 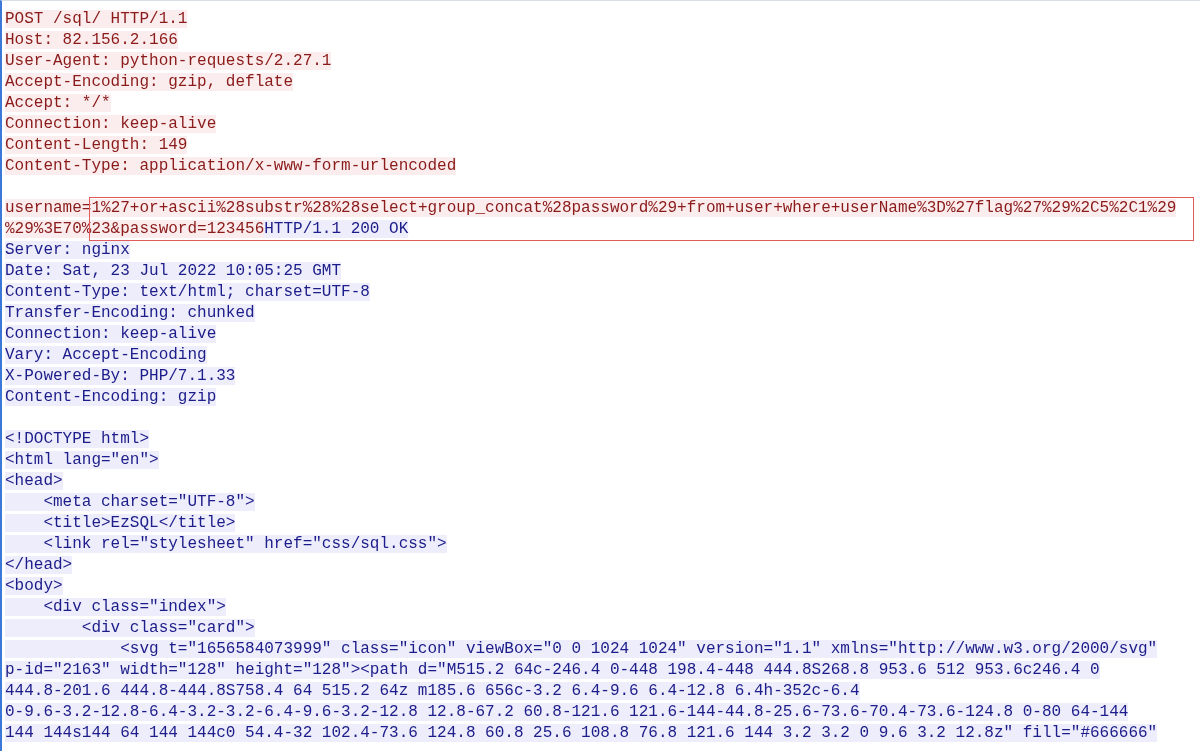 What do you see at coordinates (552, 670) in the screenshot?
I see `stream-text: p-id="2163" width="128" height="128"><path d="M515.2 64c-246.4 0-448 198.4-448 444.8S268.8 953.6 512 953.6c246.4 0` at bounding box center [552, 670].